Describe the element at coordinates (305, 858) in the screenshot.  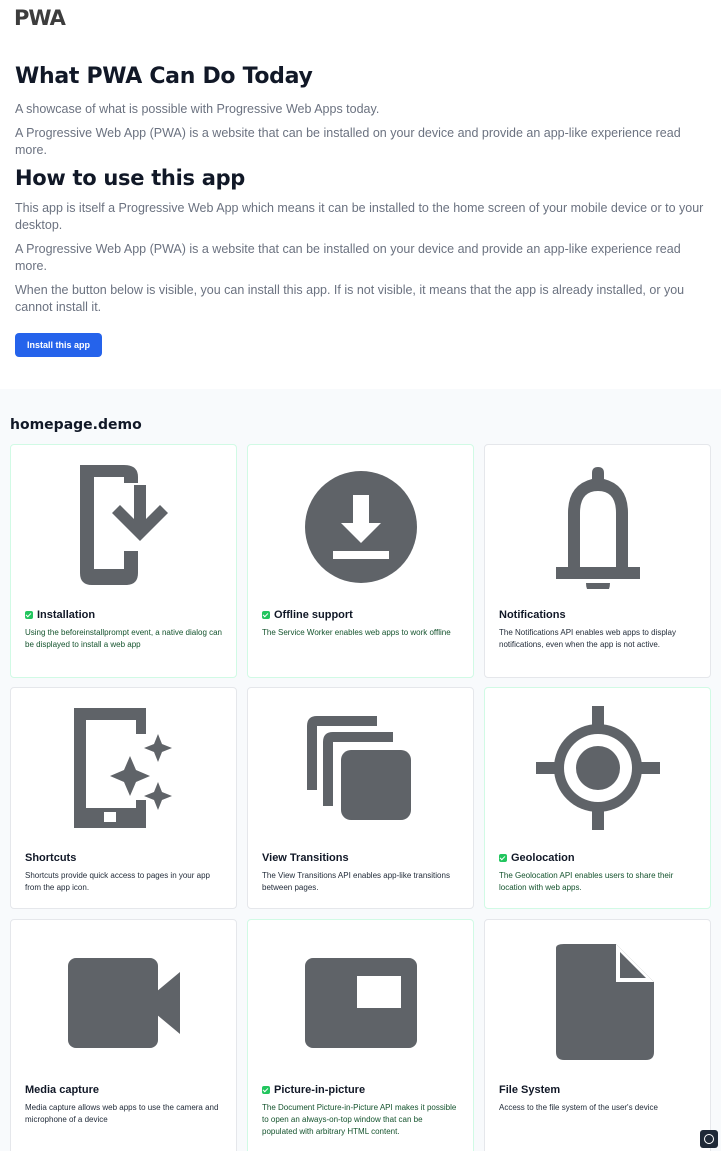
I see `feature-title: View Transitions` at that location.